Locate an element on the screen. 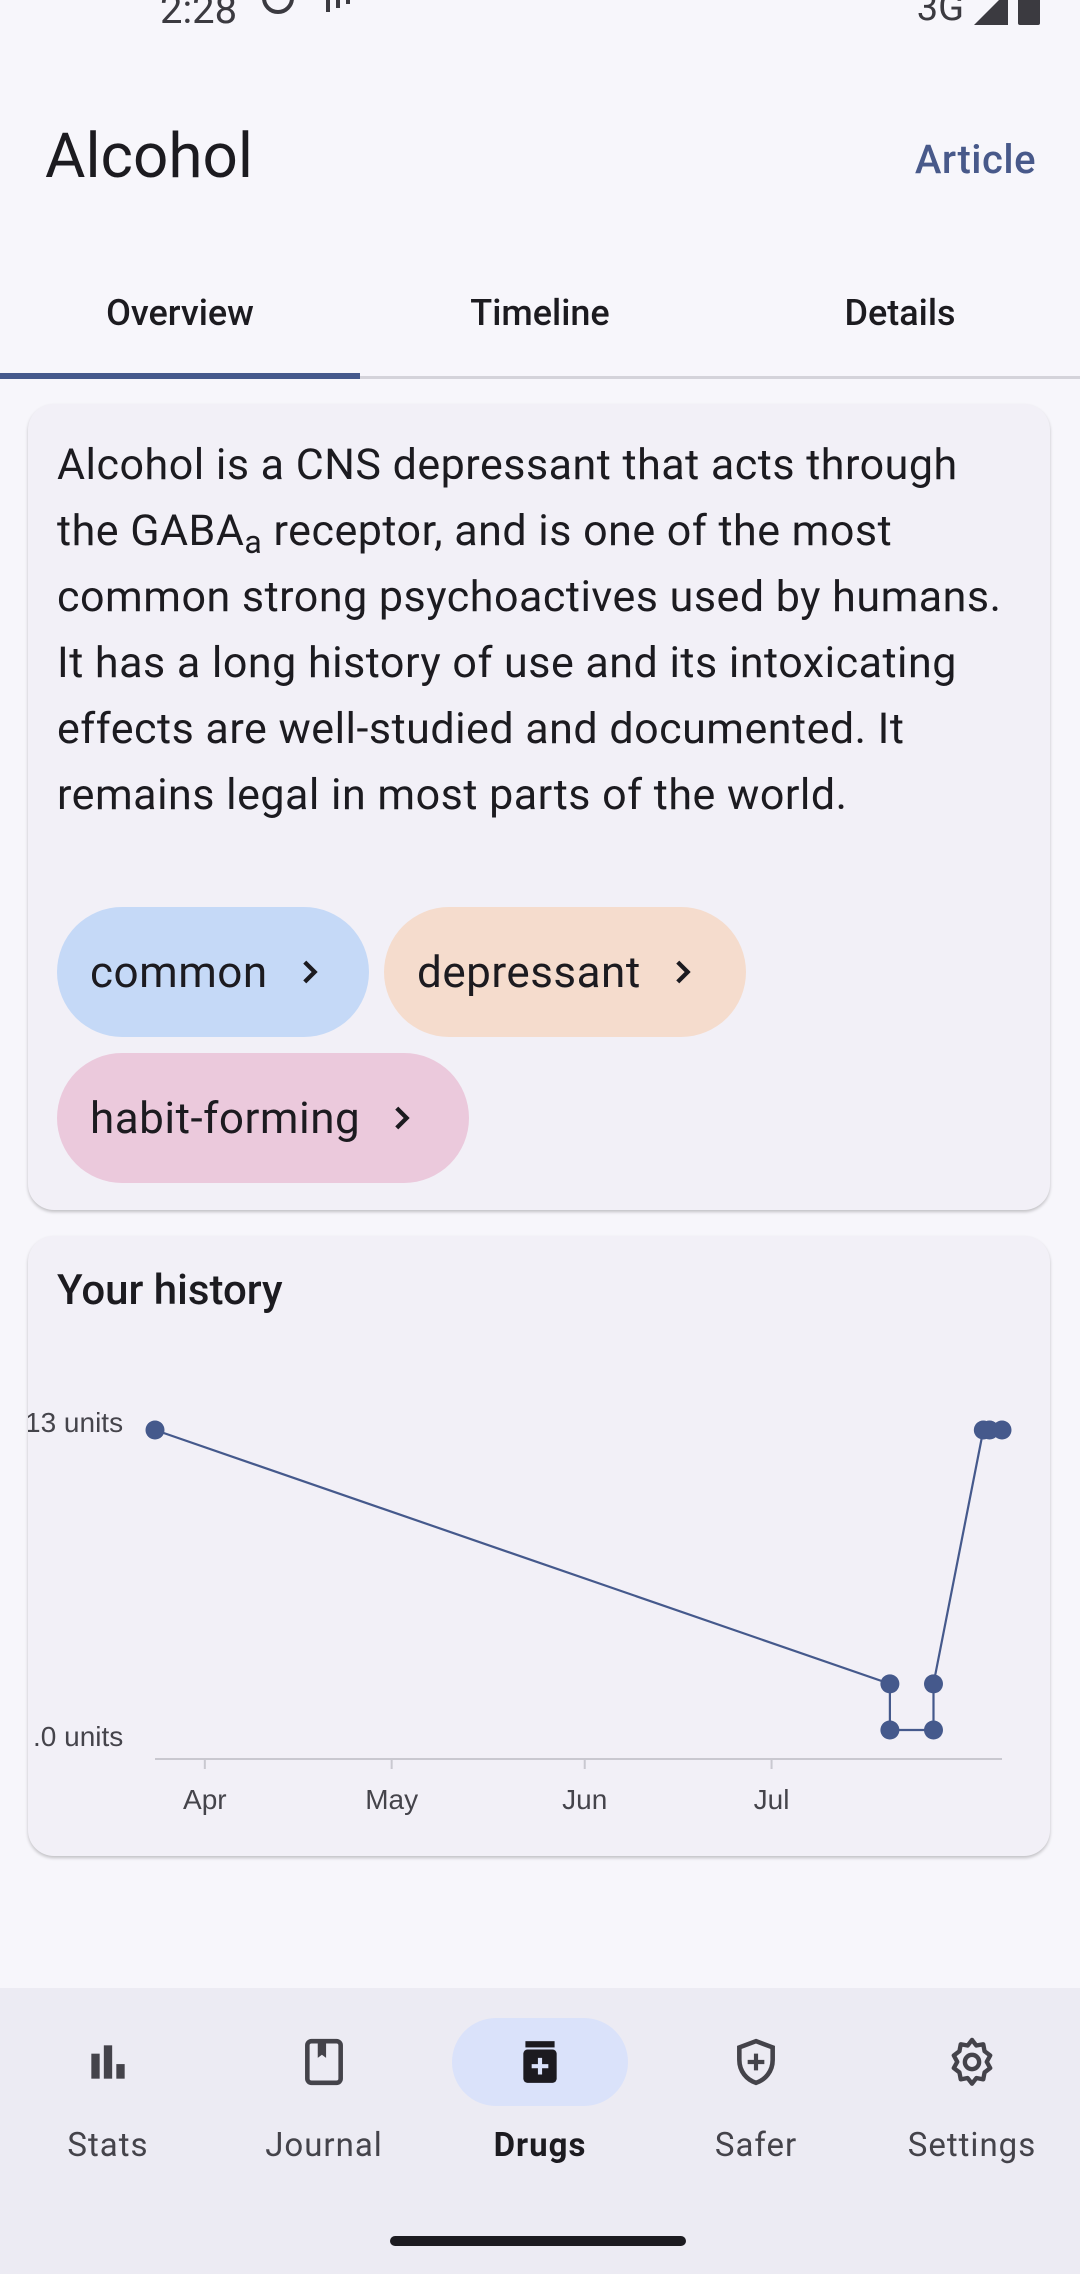 Image resolution: width=1080 pixels, height=2274 pixels. x-tick-label: Jun is located at coordinates (584, 1799).